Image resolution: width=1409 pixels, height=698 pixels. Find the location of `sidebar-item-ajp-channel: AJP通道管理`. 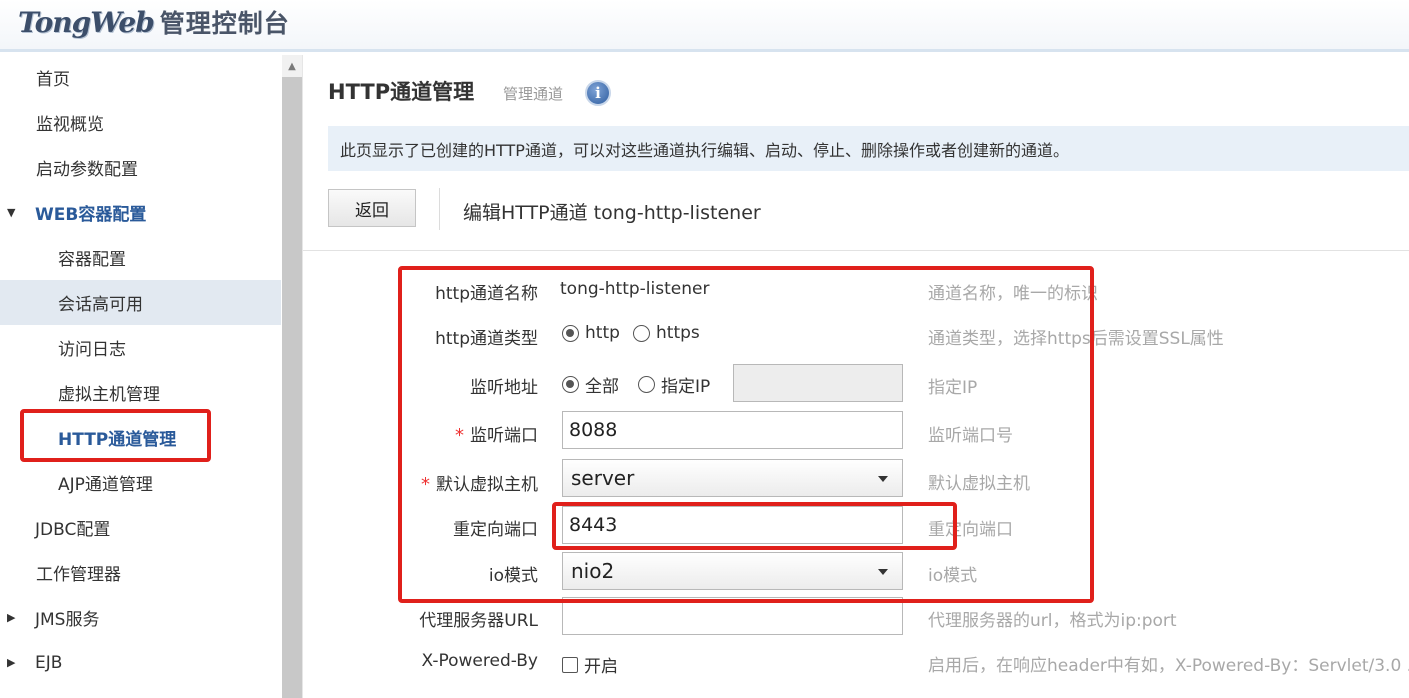

sidebar-item-ajp-channel: AJP通道管理 is located at coordinates (140, 482).